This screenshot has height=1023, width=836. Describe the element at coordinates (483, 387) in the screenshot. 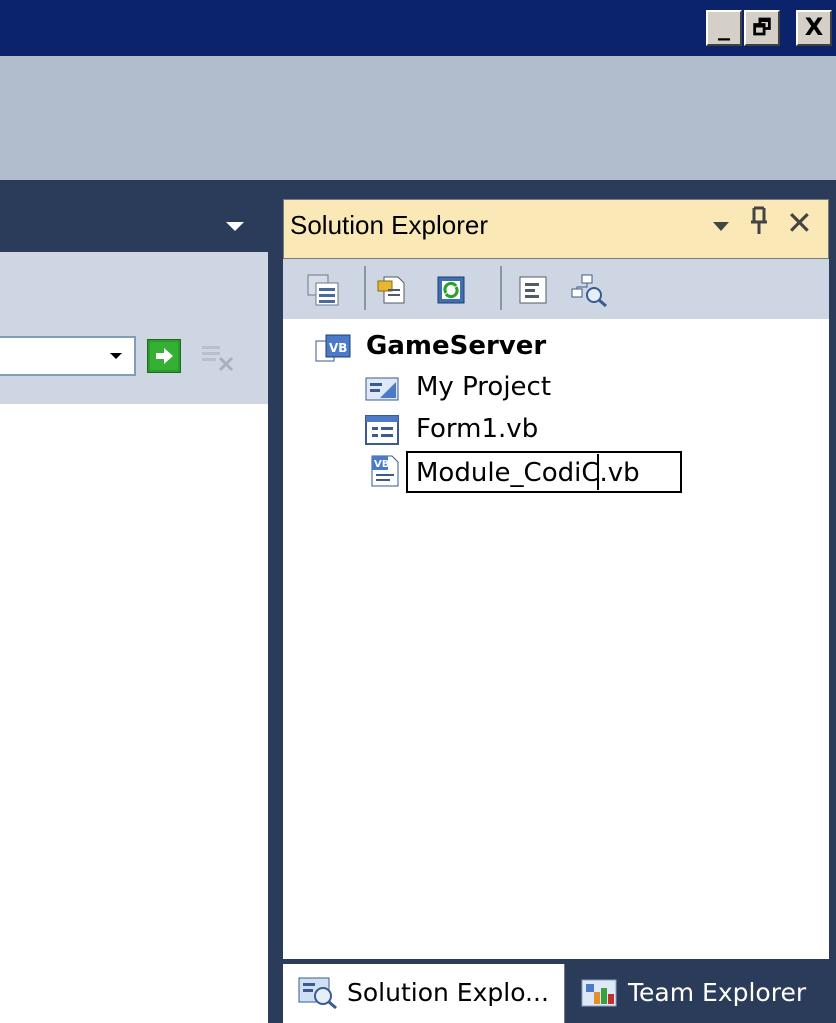

I see `tree-node-my-project: My Project` at that location.